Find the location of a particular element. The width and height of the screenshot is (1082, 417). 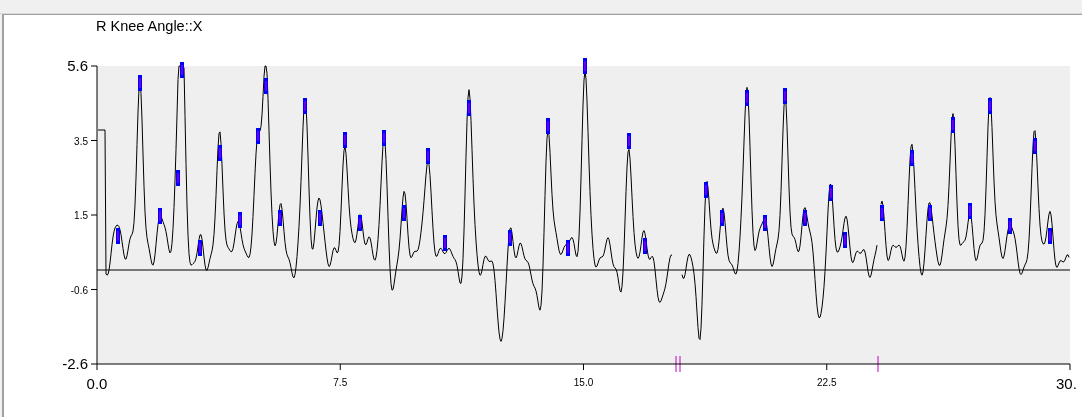

y-tick-label: 3.5 is located at coordinates (81, 141).